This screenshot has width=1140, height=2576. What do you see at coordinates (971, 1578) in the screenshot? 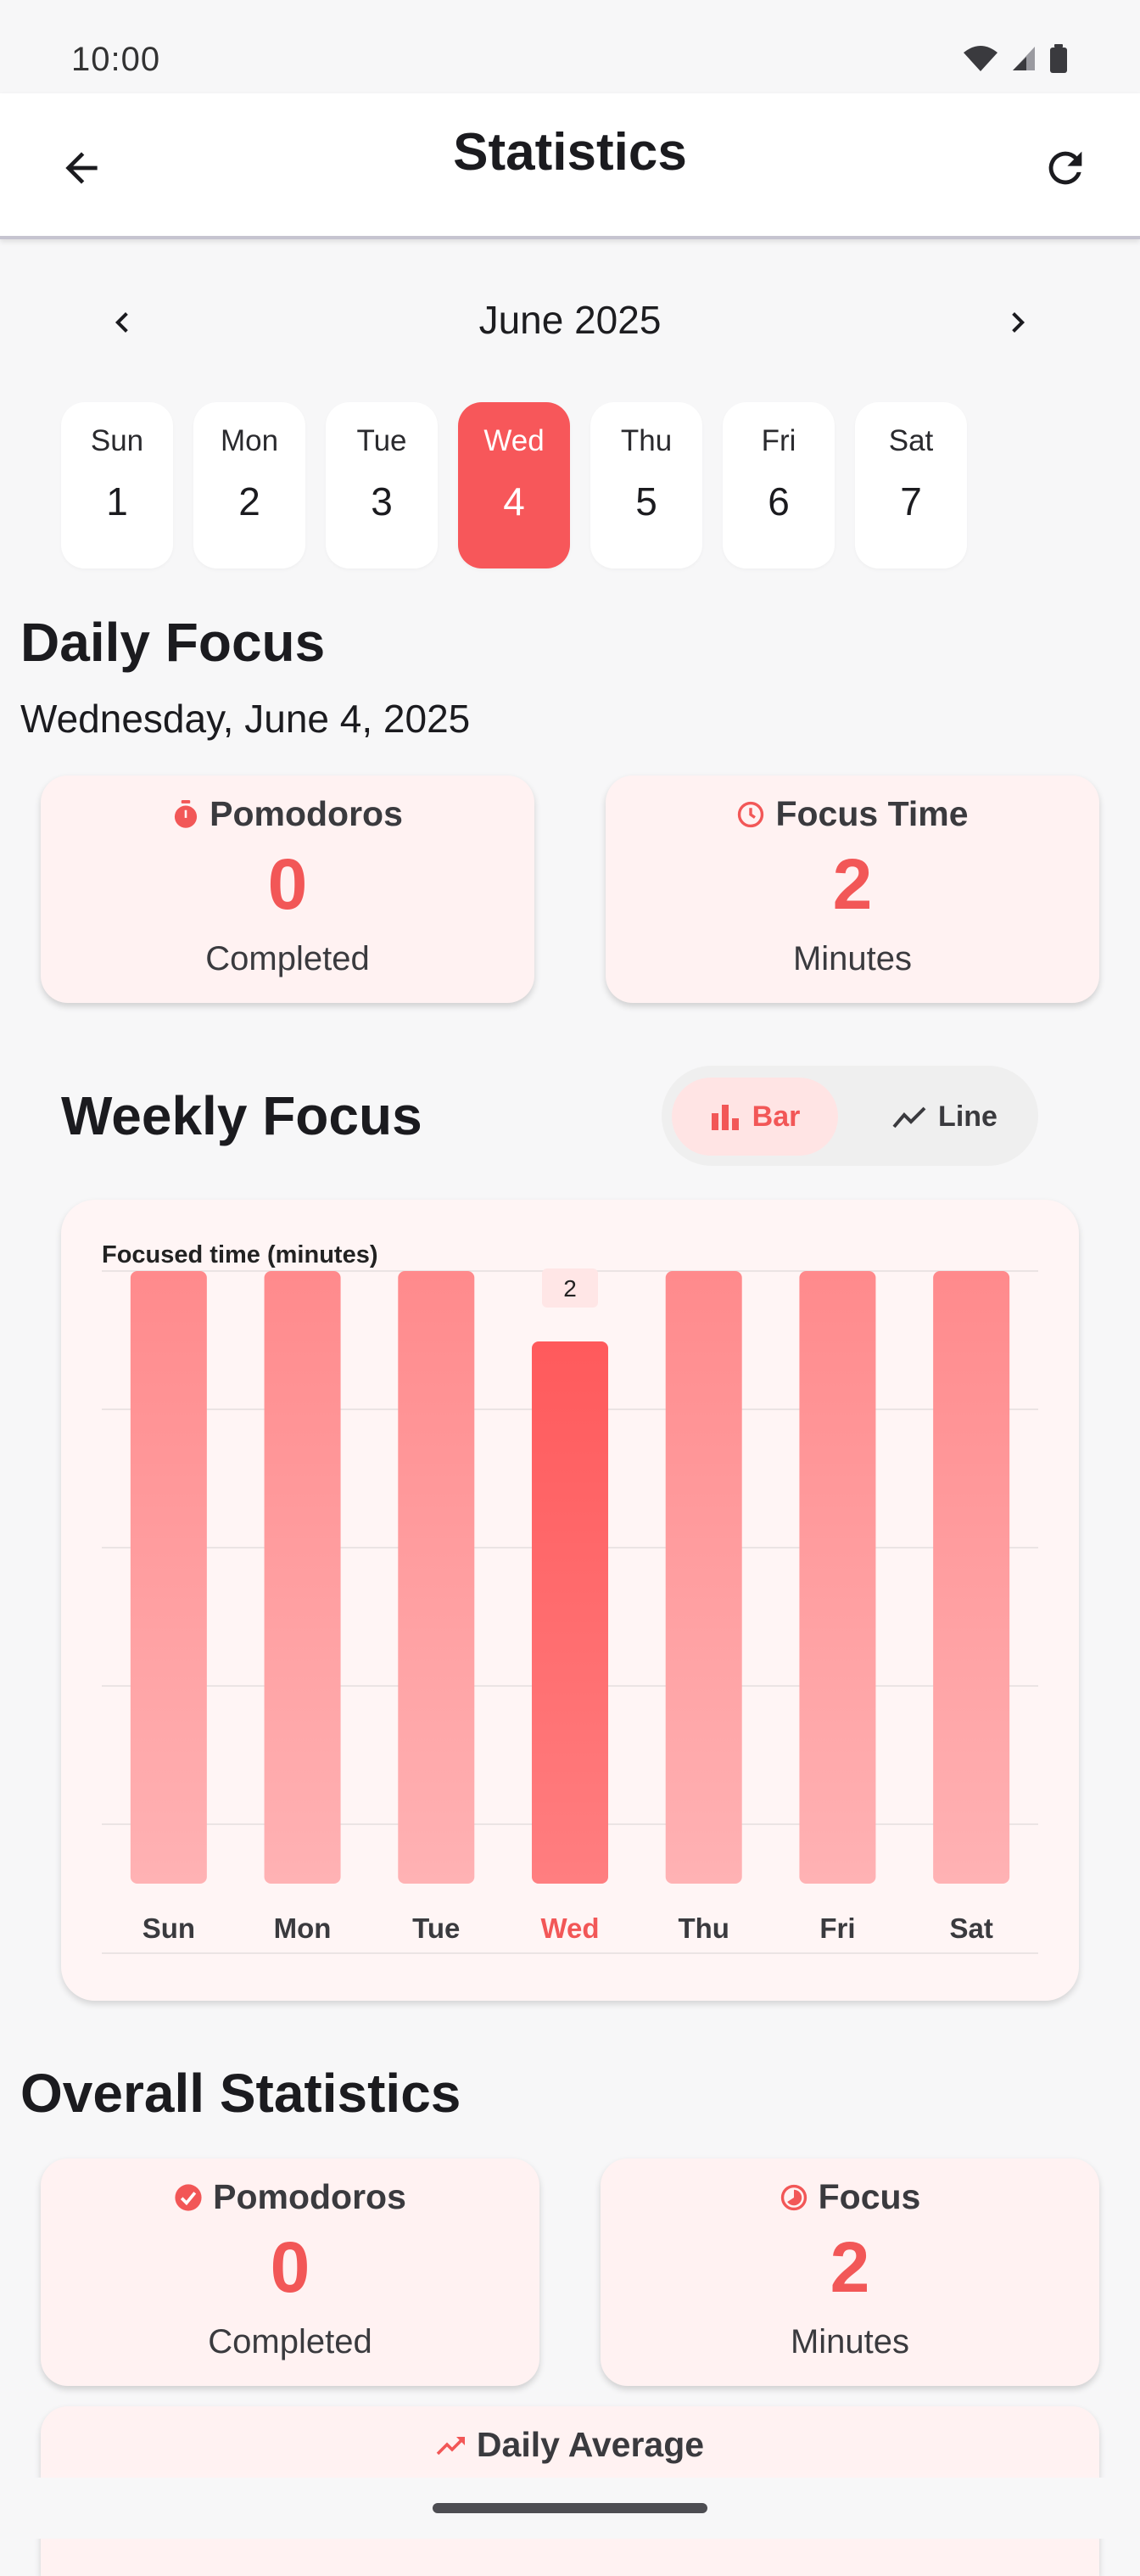
I see `bar-sat` at bounding box center [971, 1578].